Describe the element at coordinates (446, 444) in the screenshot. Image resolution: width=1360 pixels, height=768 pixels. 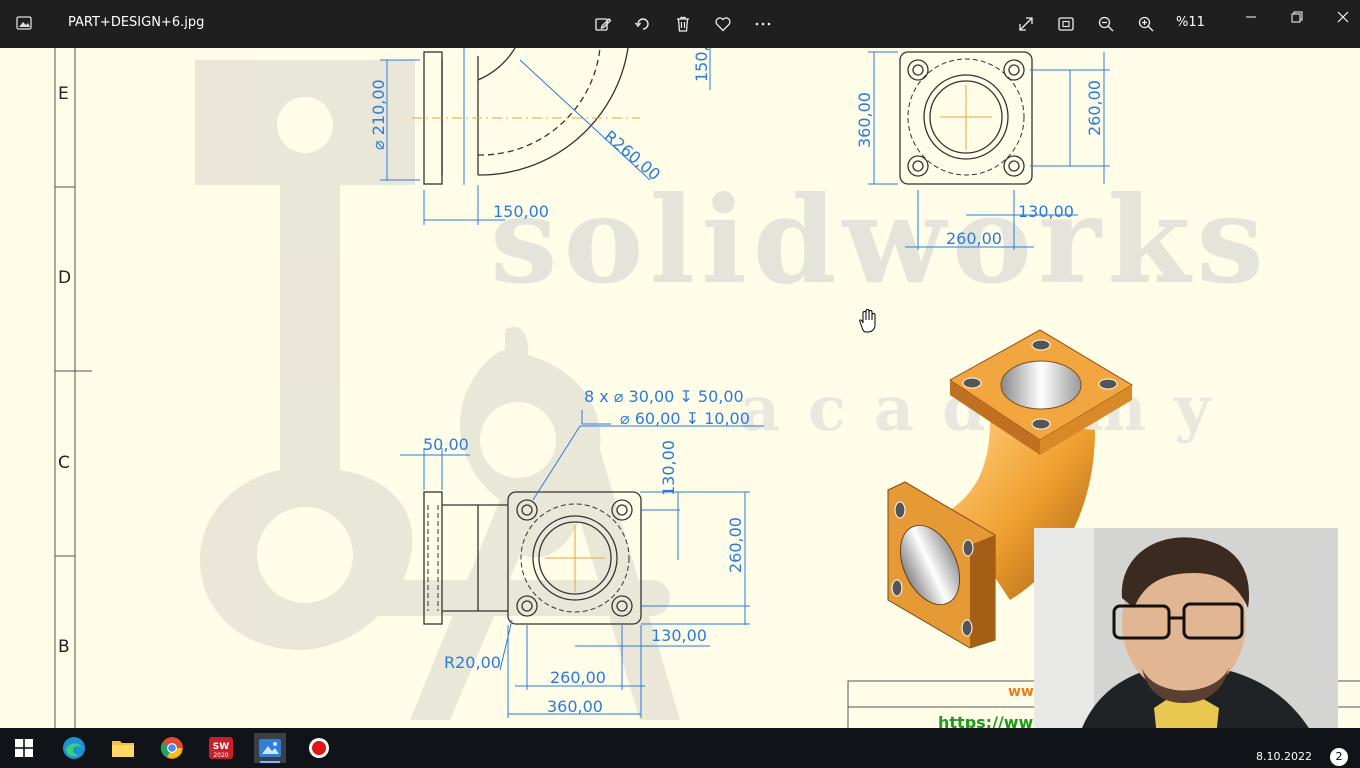
I see `dim-50: 50,00` at that location.